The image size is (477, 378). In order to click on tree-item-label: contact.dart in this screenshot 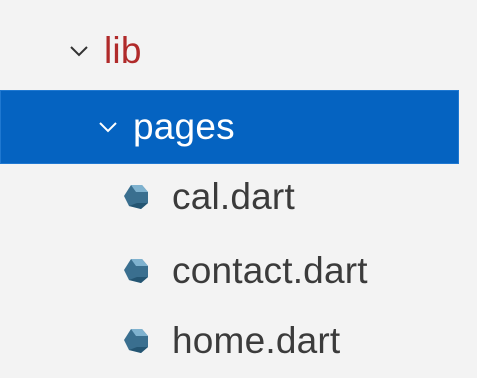, I will do `click(270, 270)`.